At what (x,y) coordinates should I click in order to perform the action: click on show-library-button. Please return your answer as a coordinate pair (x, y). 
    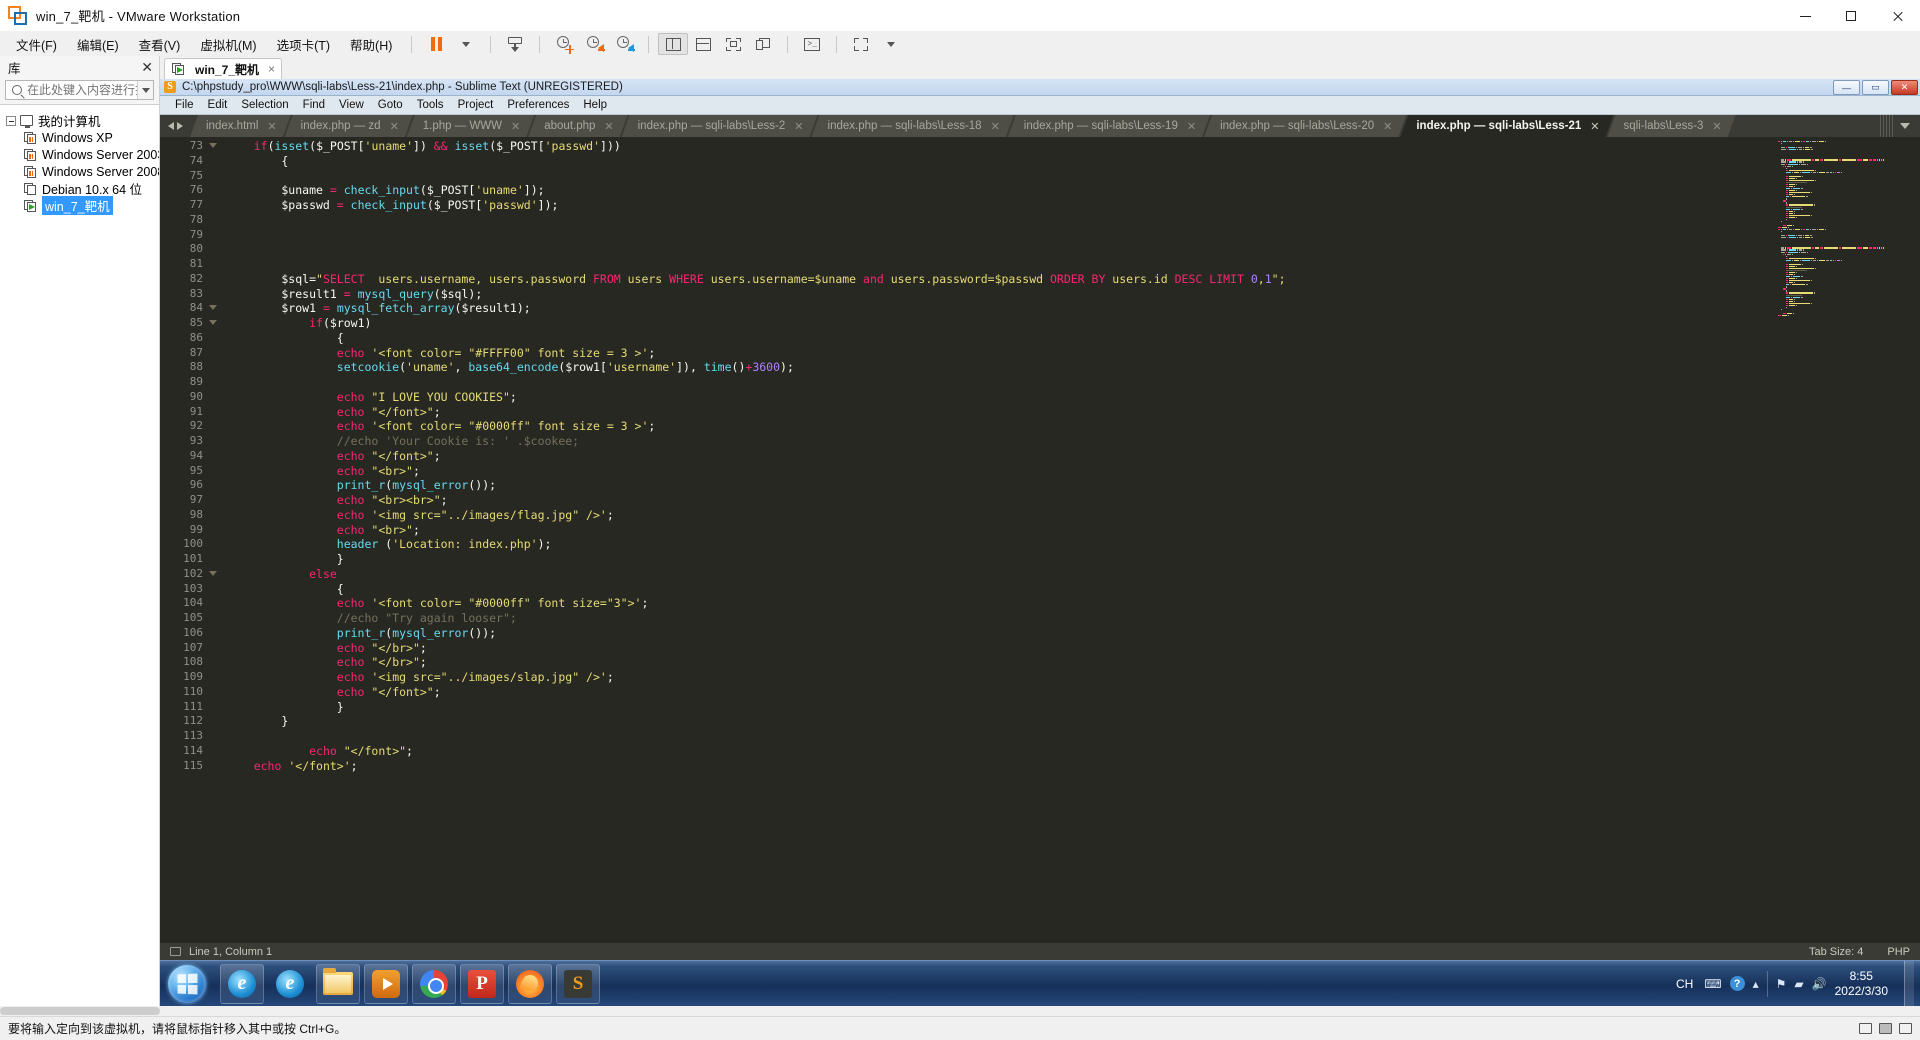
    Looking at the image, I should click on (673, 44).